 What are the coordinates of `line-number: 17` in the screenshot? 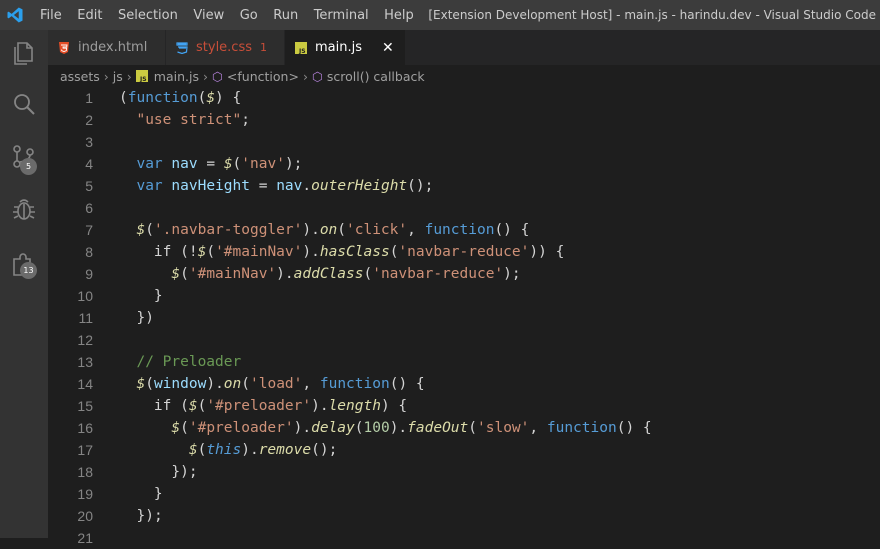 It's located at (85, 450).